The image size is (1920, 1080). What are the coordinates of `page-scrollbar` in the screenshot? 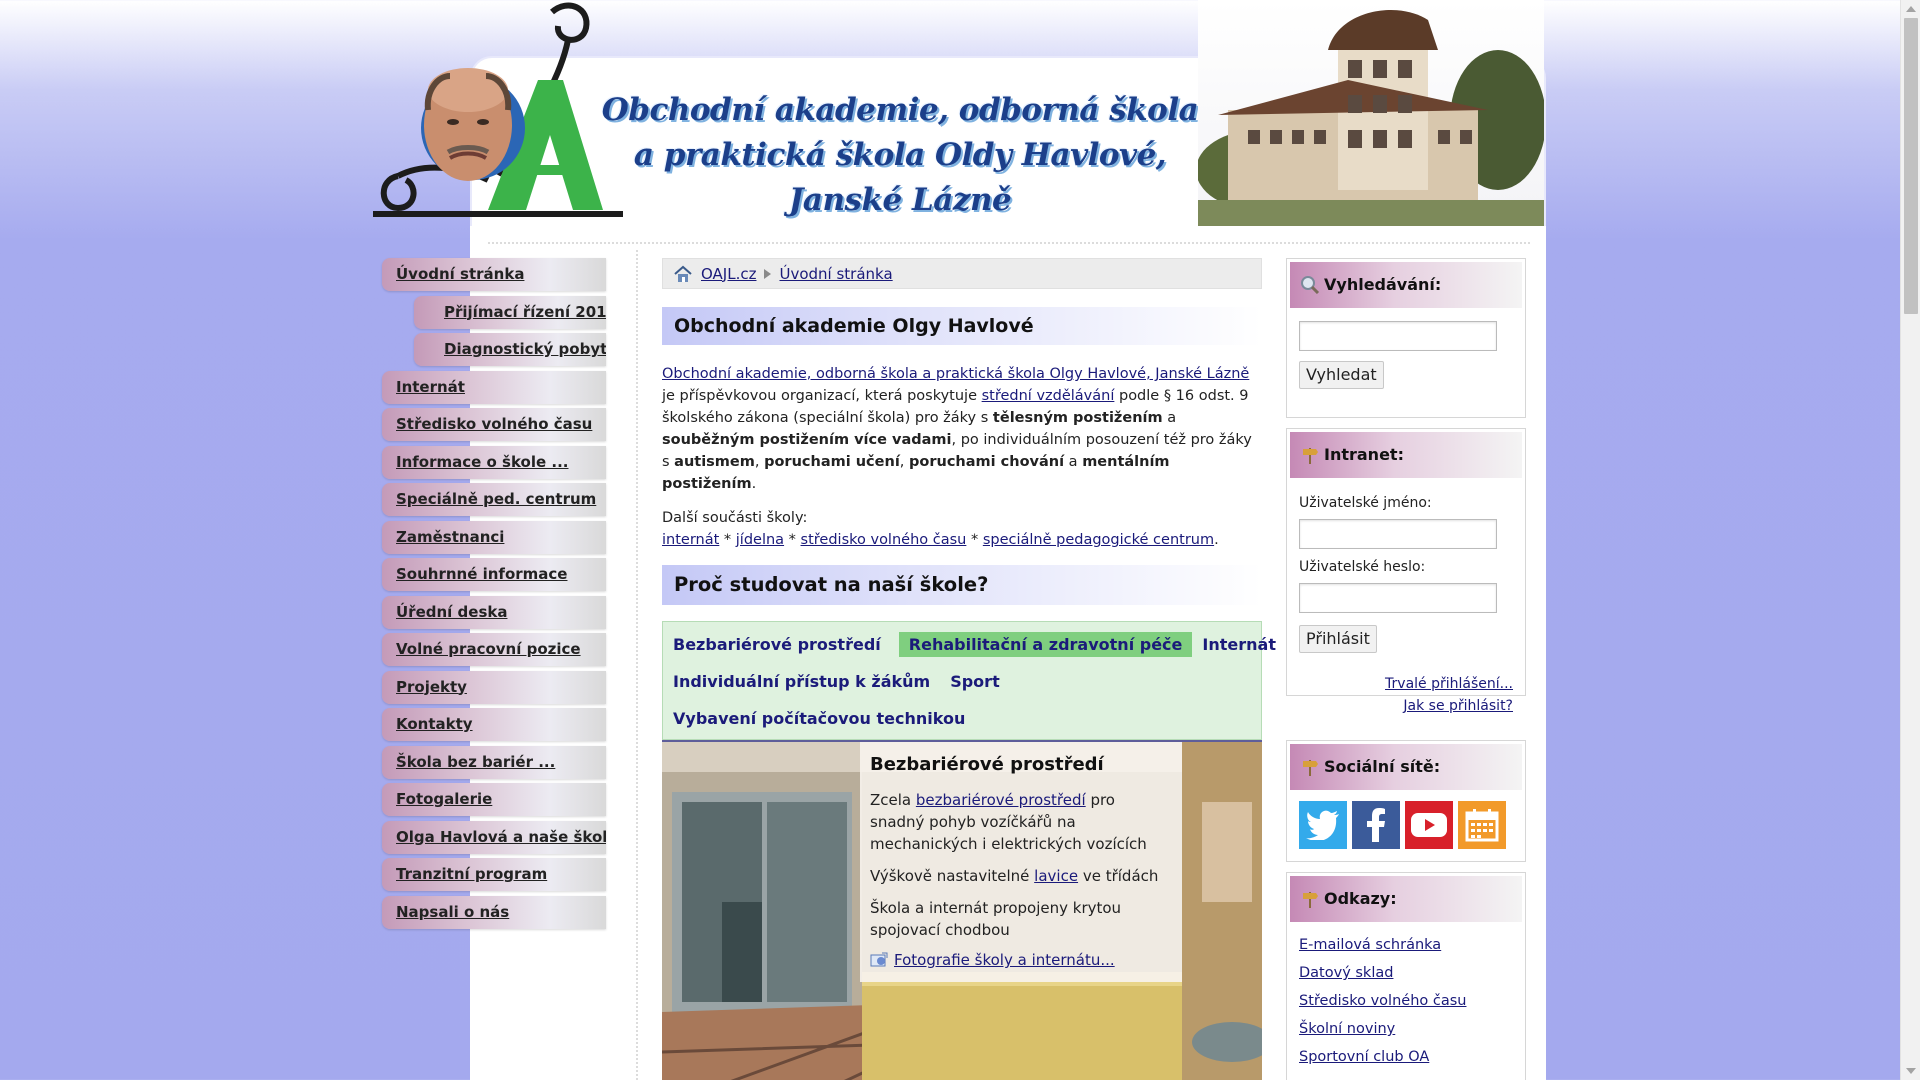 It's located at (1910, 540).